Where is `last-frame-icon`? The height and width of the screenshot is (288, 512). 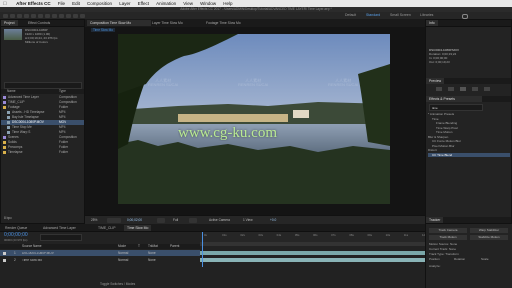 last-frame-icon is located at coordinates (487, 89).